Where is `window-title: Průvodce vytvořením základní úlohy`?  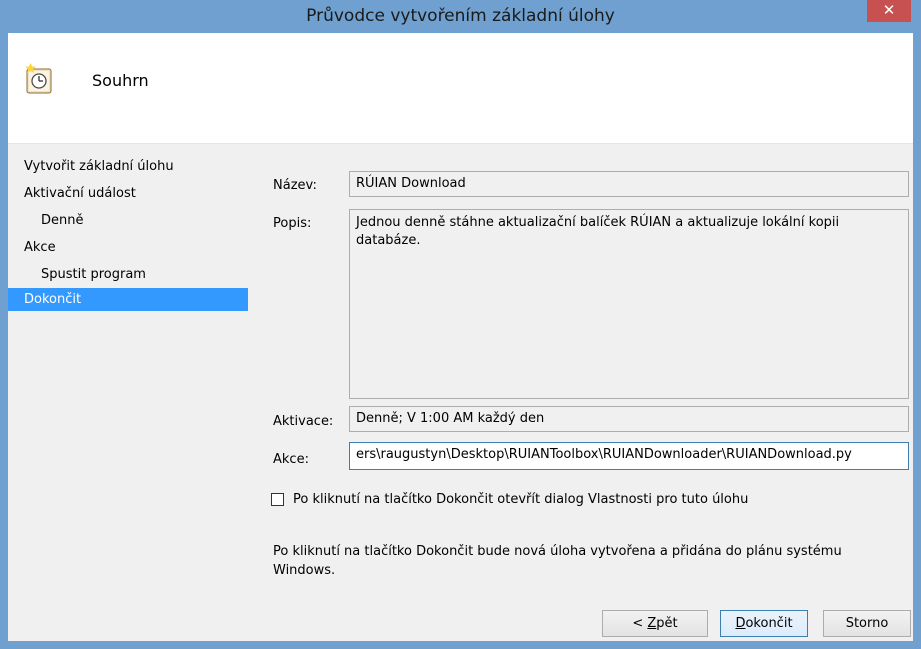 window-title: Průvodce vytvořením základní úlohy is located at coordinates (460, 16).